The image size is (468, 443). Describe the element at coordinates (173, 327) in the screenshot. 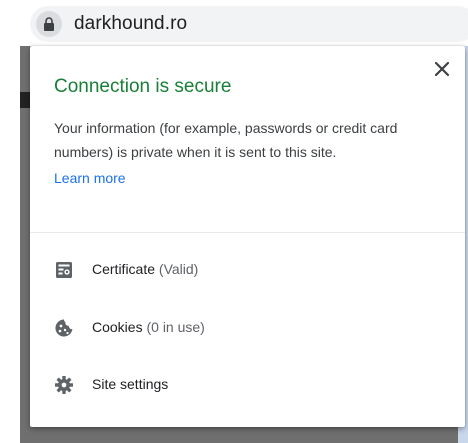

I see `cookies-count: (0 in use)` at that location.